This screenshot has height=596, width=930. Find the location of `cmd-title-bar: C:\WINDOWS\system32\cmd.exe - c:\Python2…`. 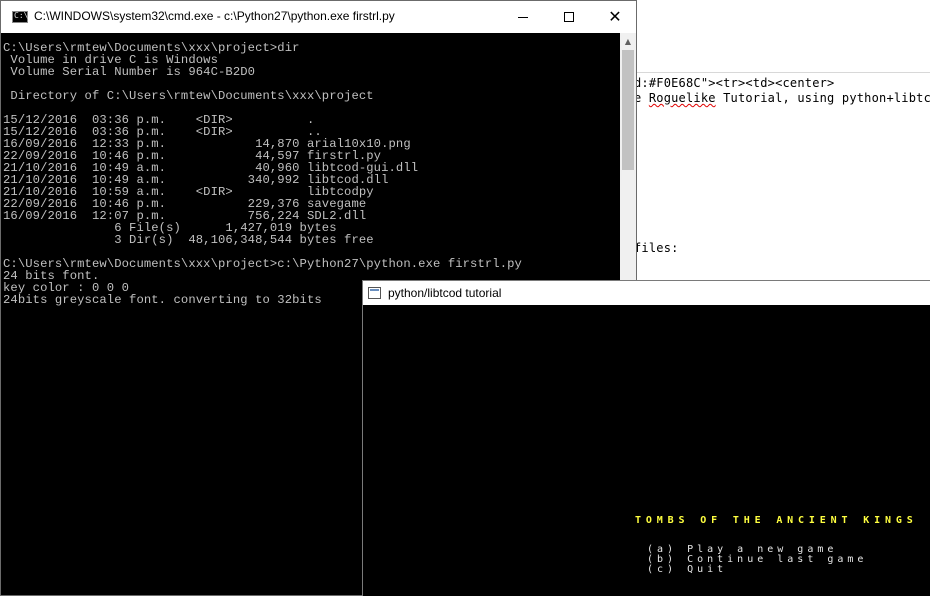

cmd-title-bar: C:\WINDOWS\system32\cmd.exe - c:\Python2… is located at coordinates (318, 17).